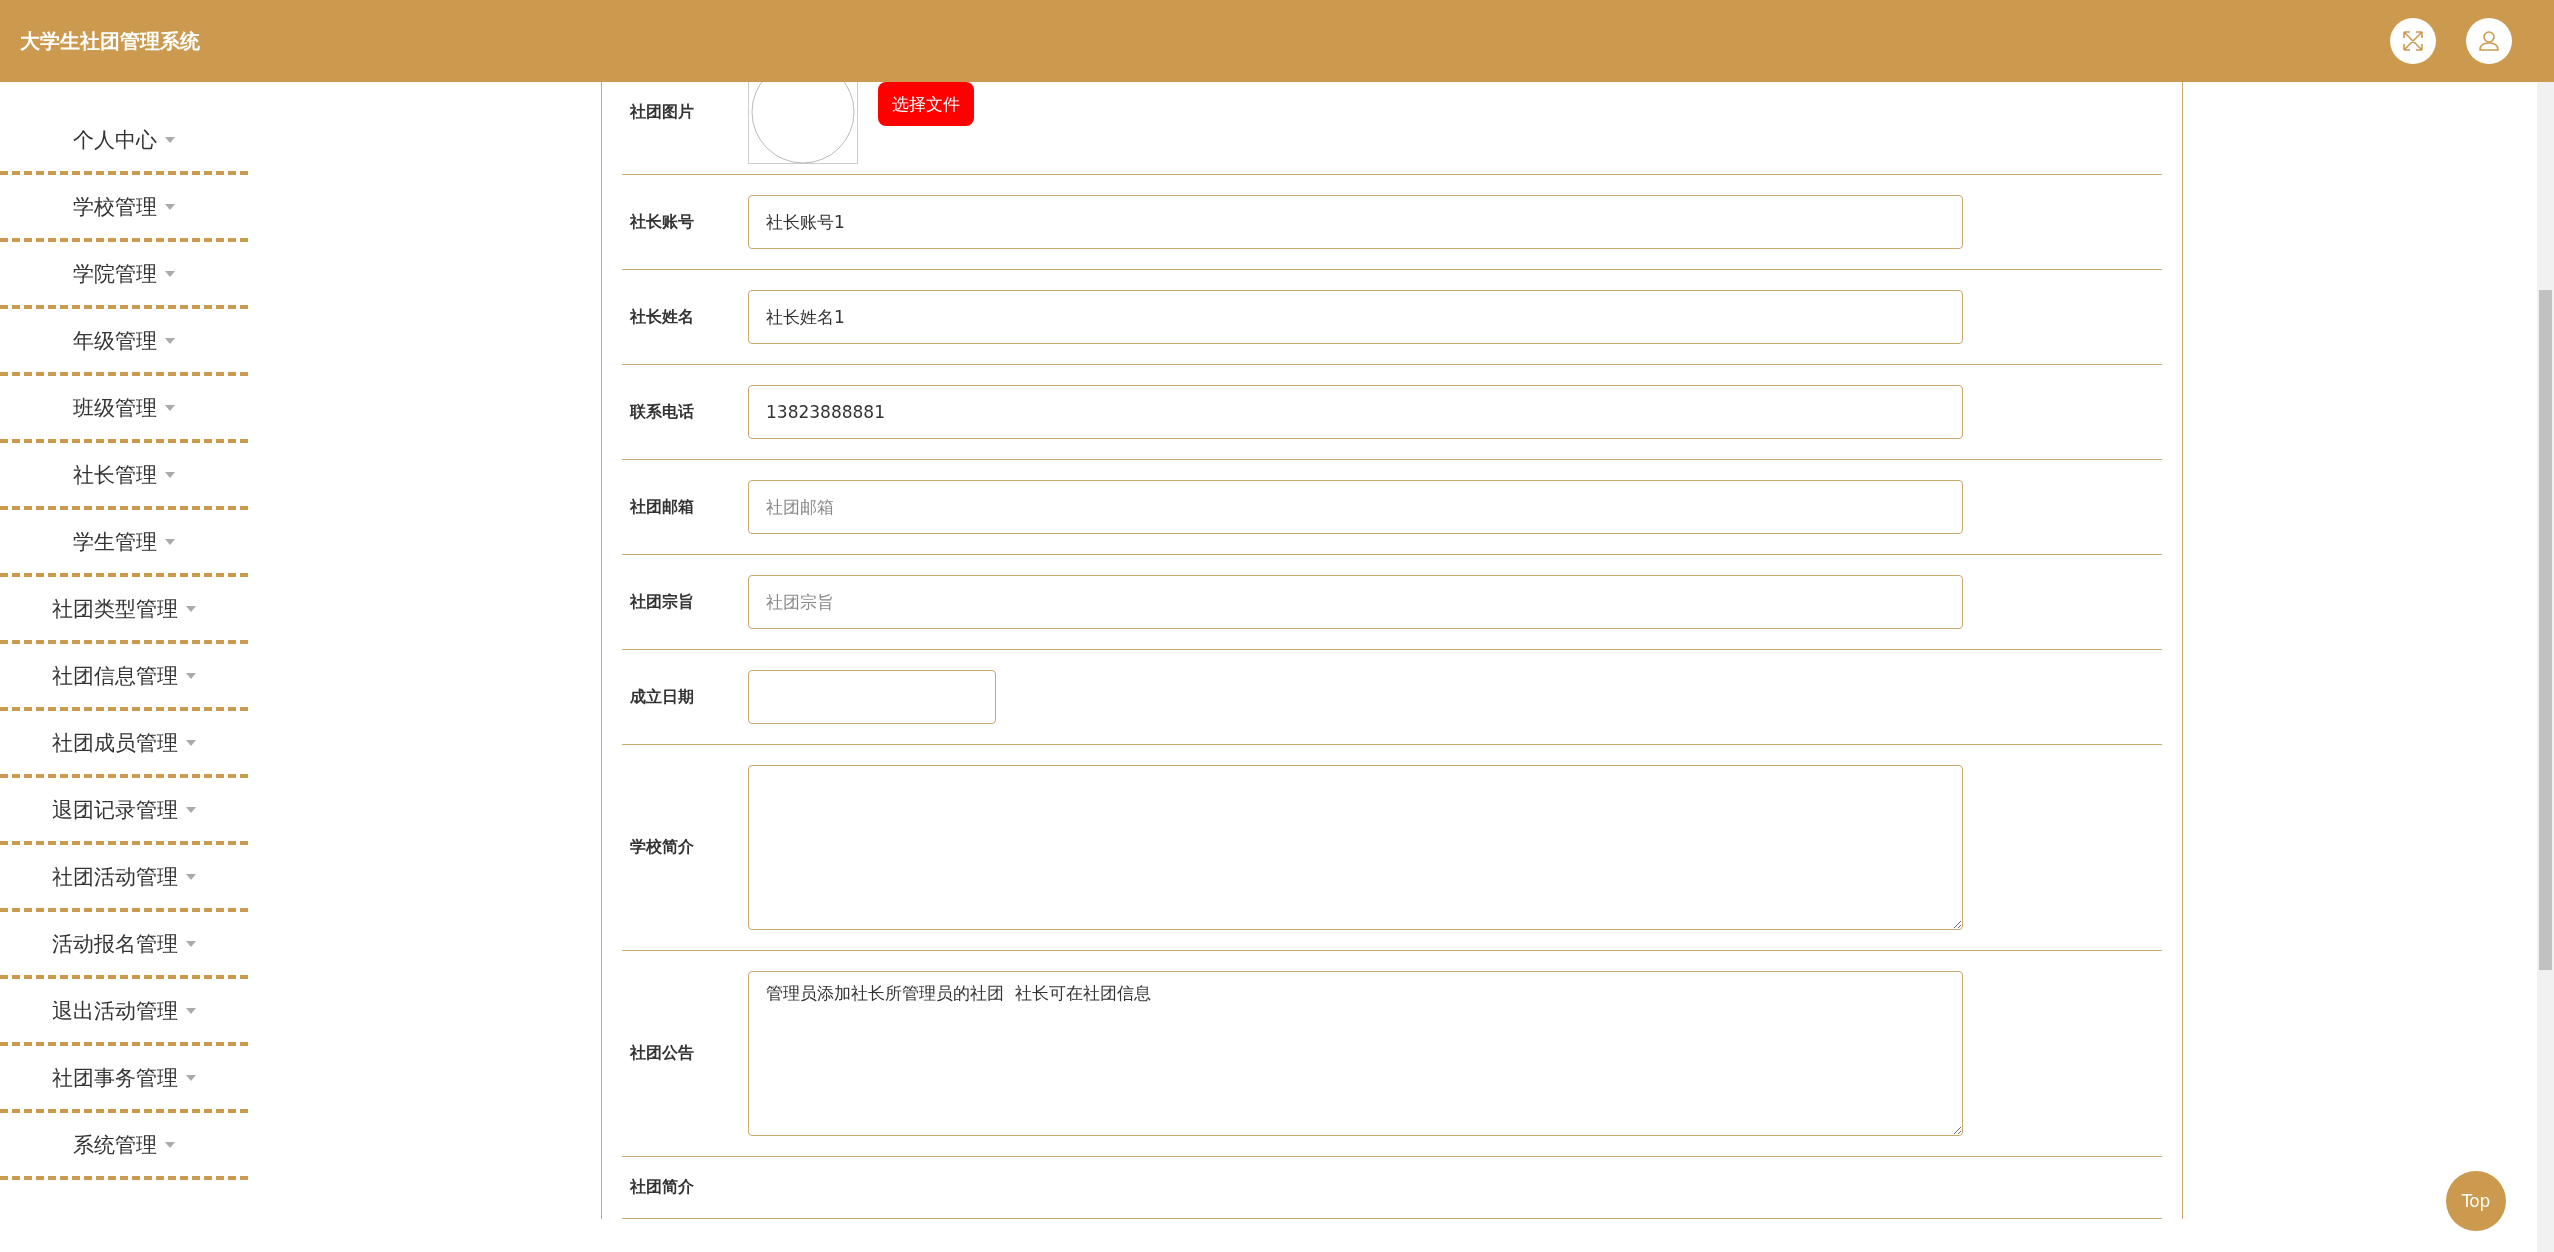 Image resolution: width=2554 pixels, height=1252 pixels. What do you see at coordinates (1355, 847) in the screenshot?
I see `textarea-field` at bounding box center [1355, 847].